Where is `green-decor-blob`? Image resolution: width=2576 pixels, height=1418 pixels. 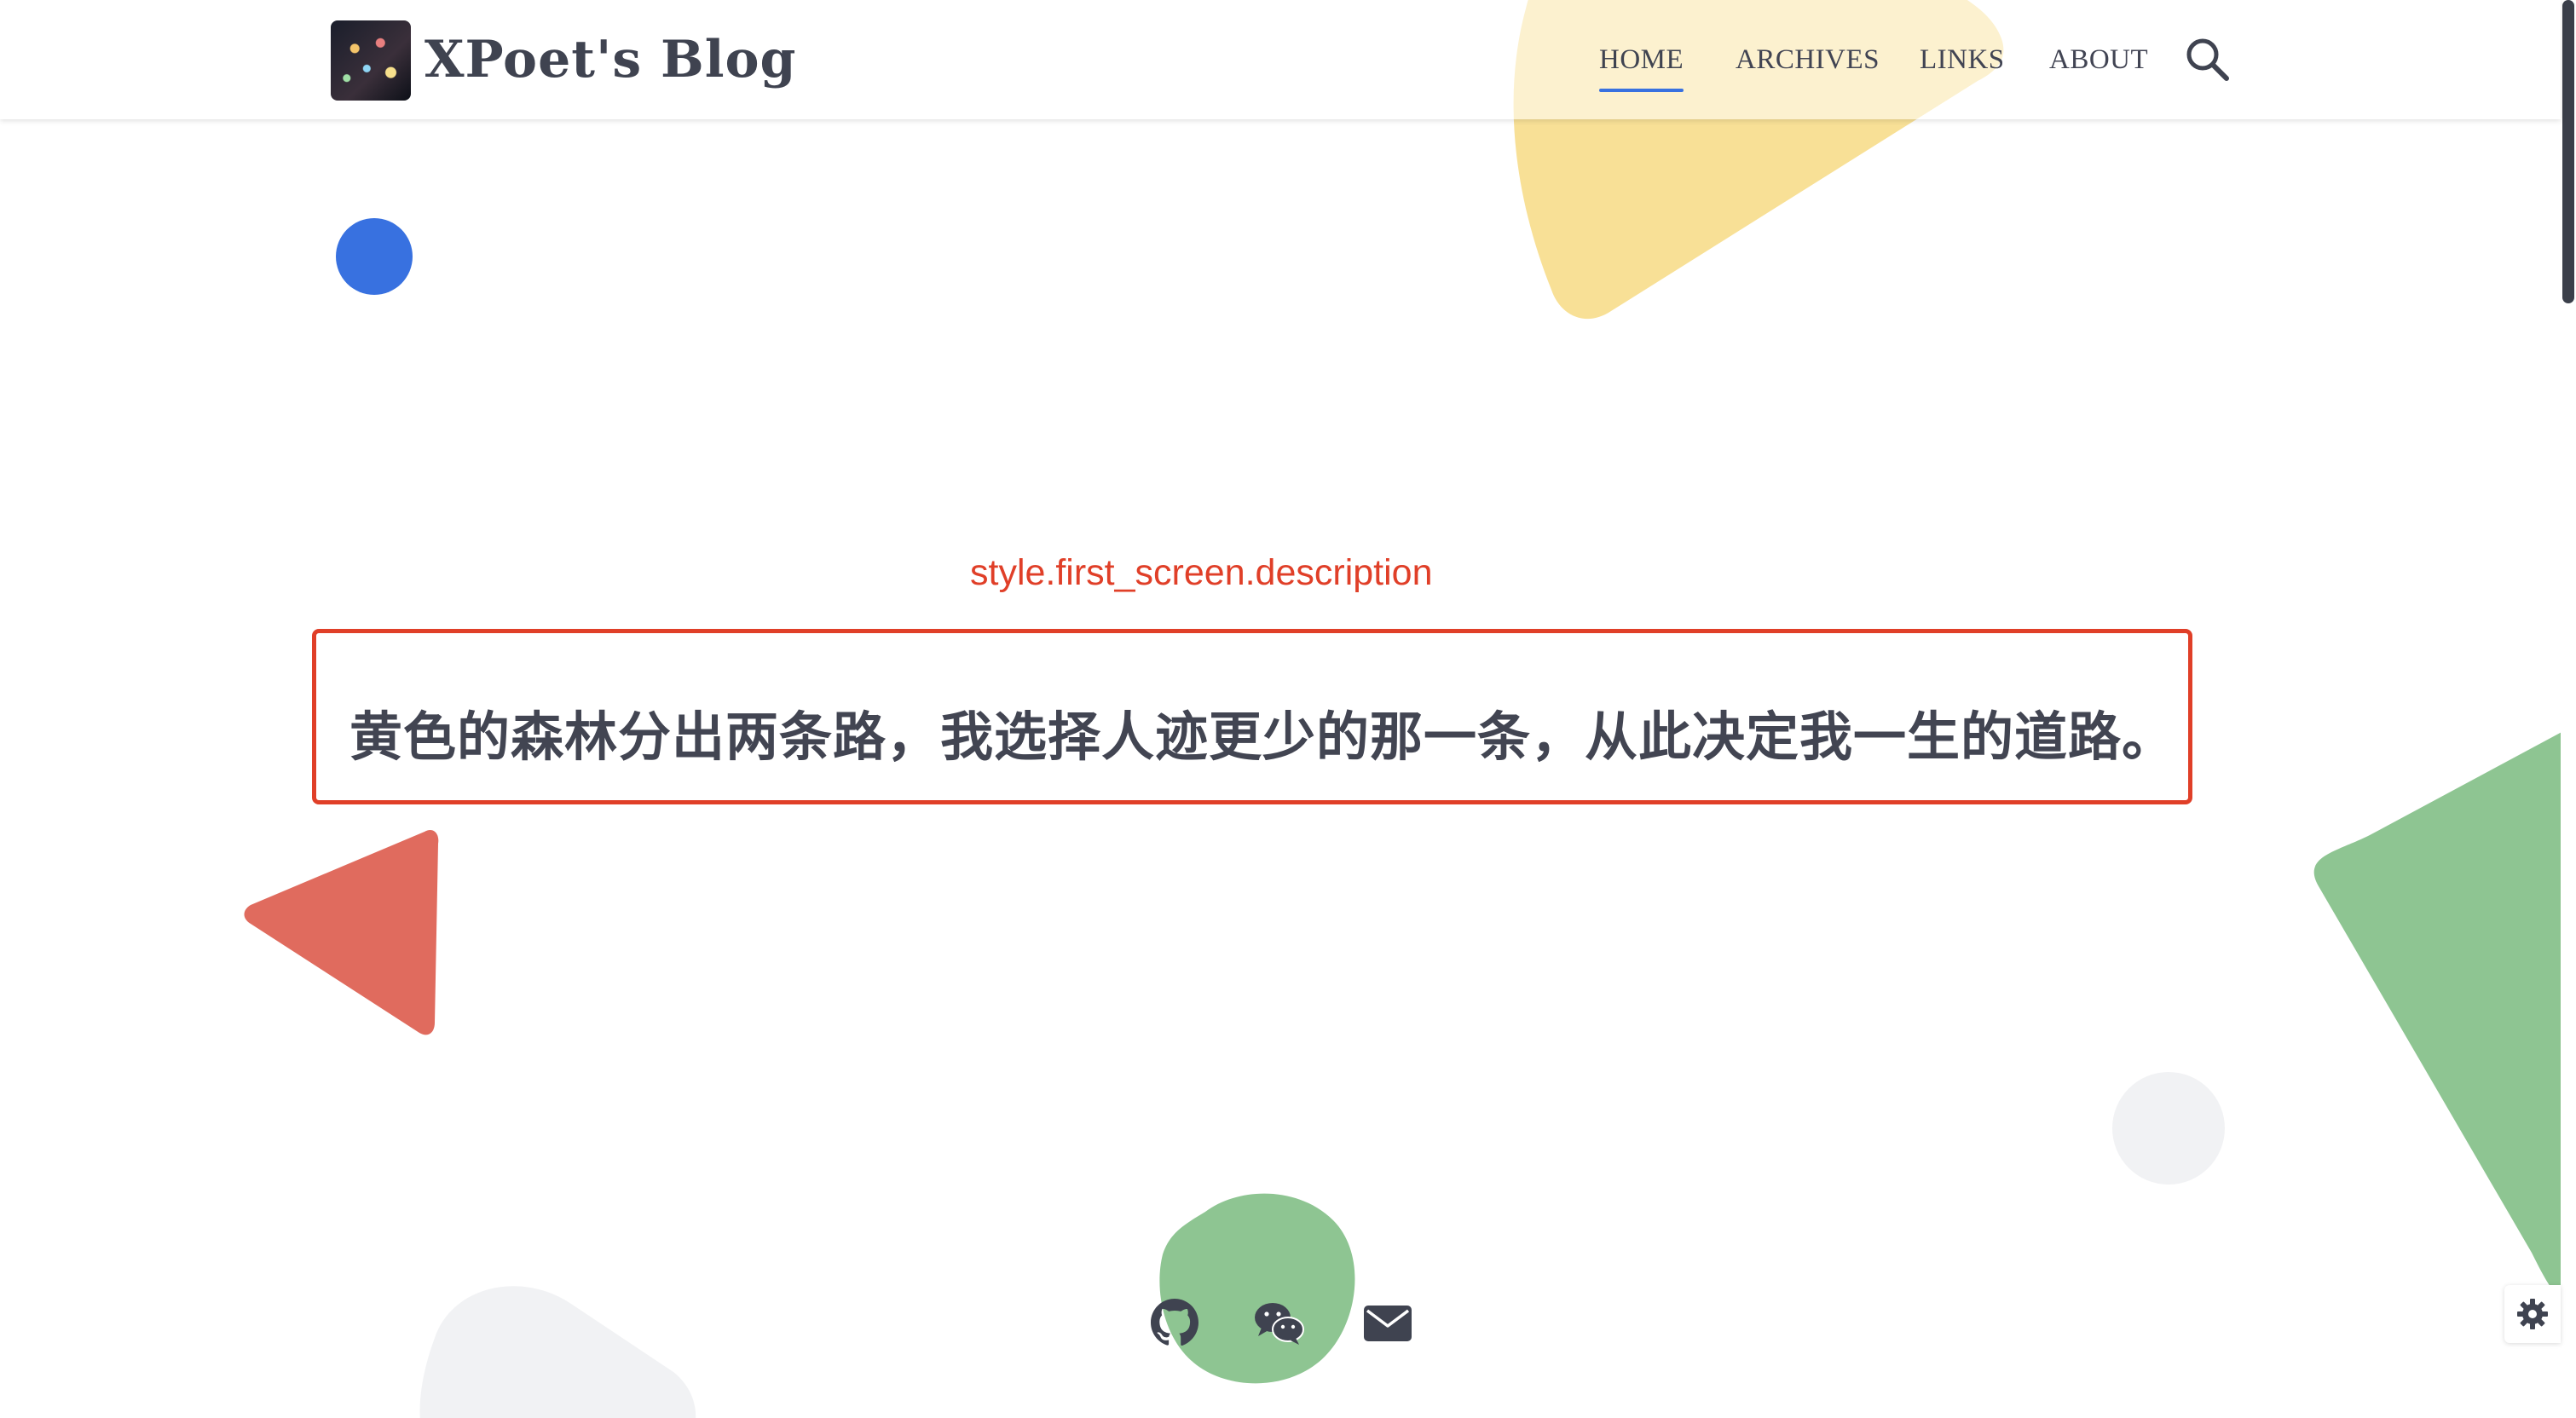
green-decor-blob is located at coordinates (1257, 1288).